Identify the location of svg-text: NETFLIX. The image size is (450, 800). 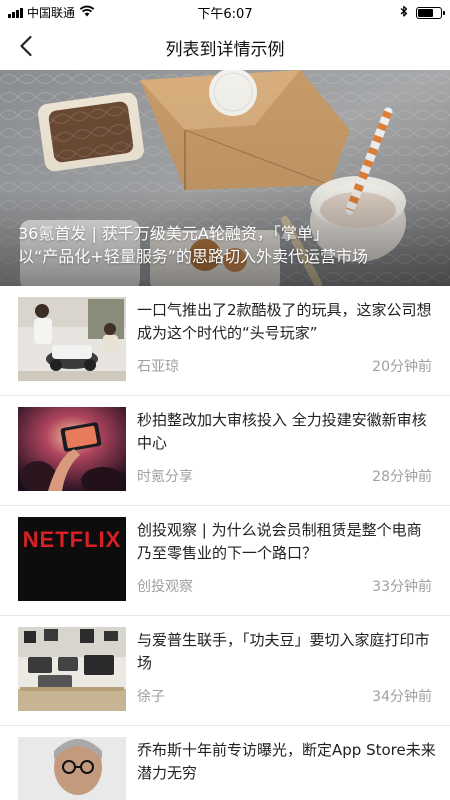
(72, 599).